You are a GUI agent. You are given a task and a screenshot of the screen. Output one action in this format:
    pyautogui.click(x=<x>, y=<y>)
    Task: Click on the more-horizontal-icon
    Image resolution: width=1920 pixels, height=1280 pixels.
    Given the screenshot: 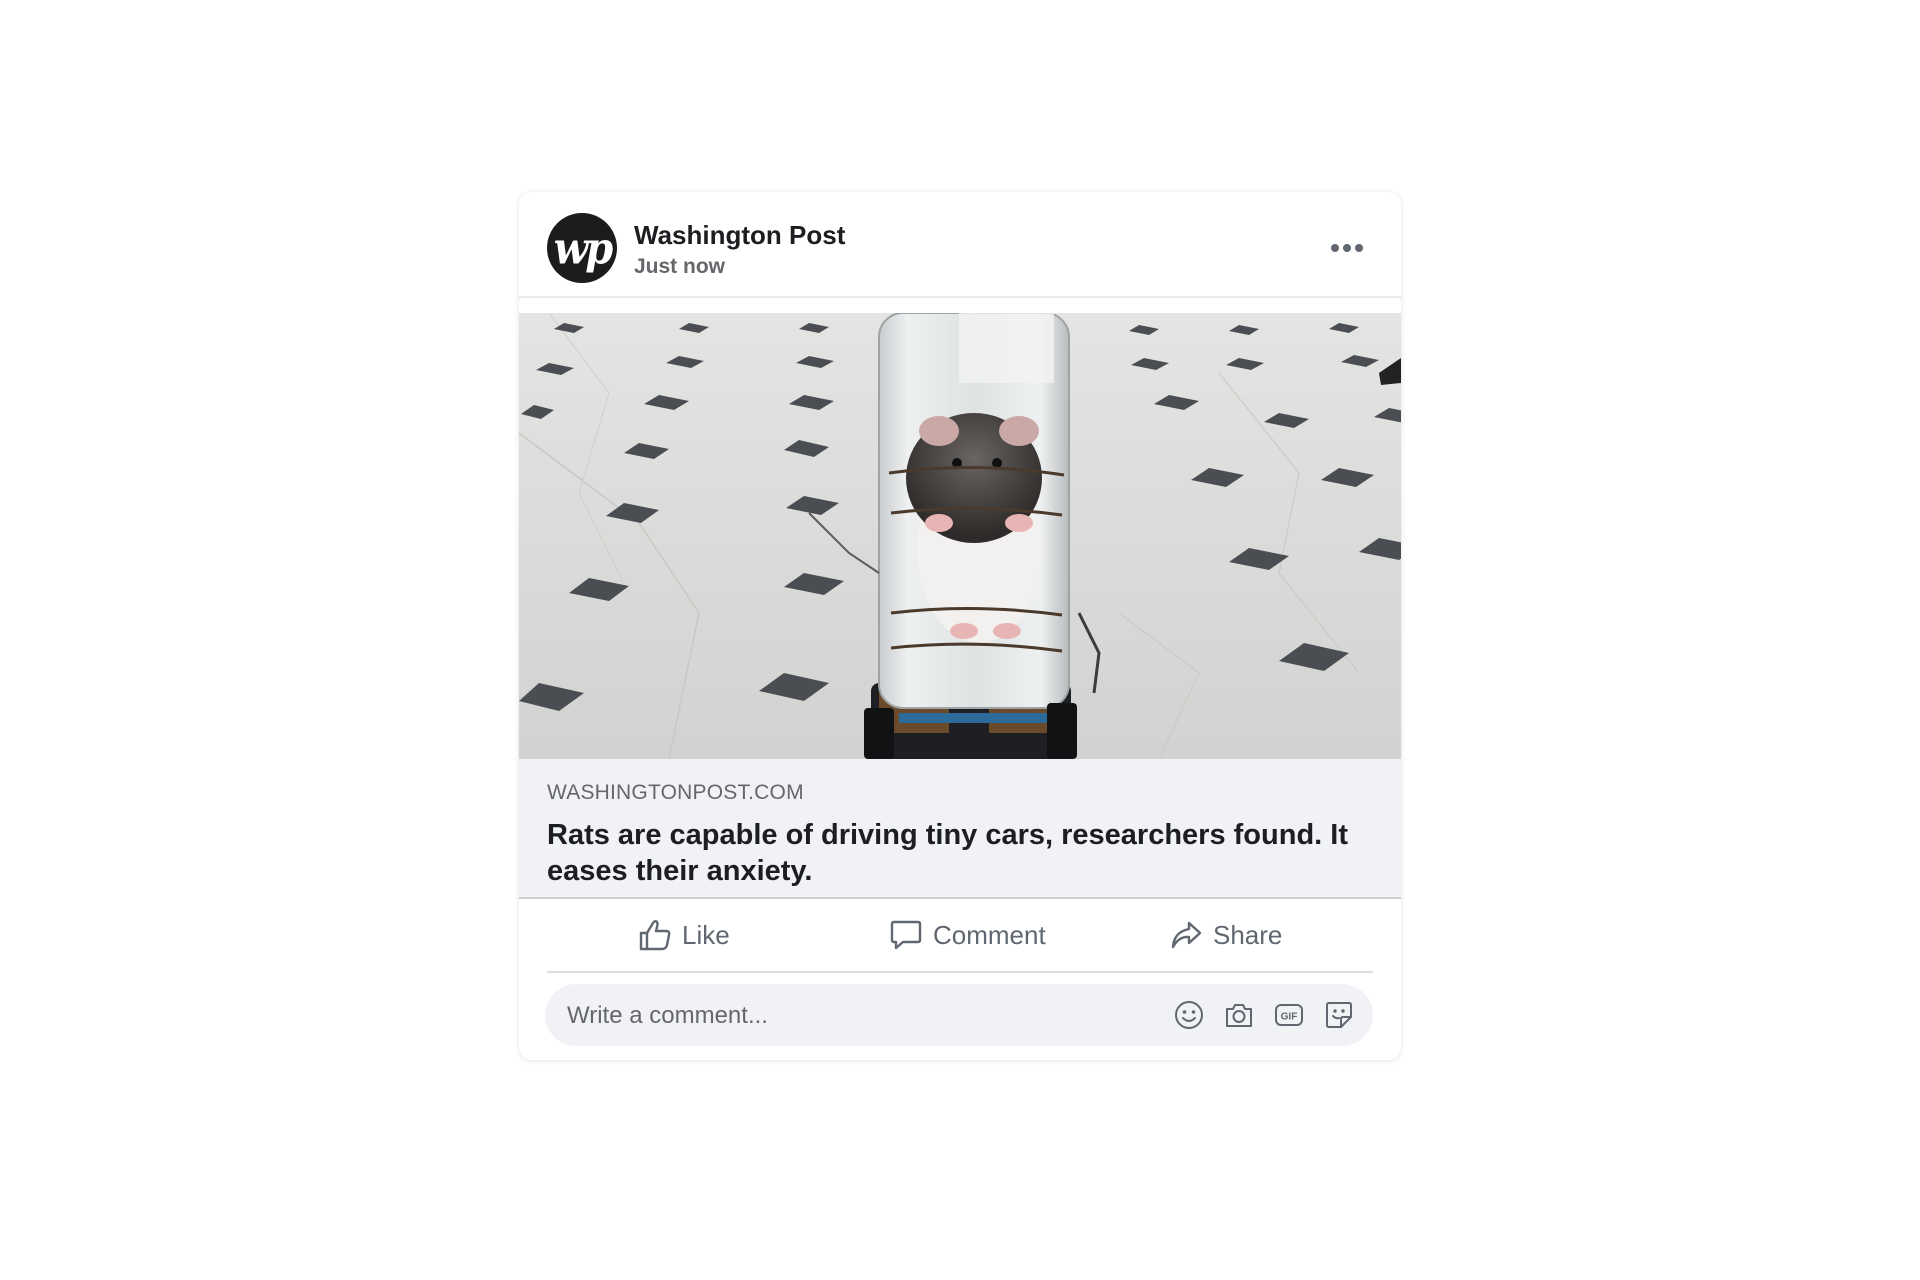 What is the action you would take?
    pyautogui.click(x=1347, y=248)
    